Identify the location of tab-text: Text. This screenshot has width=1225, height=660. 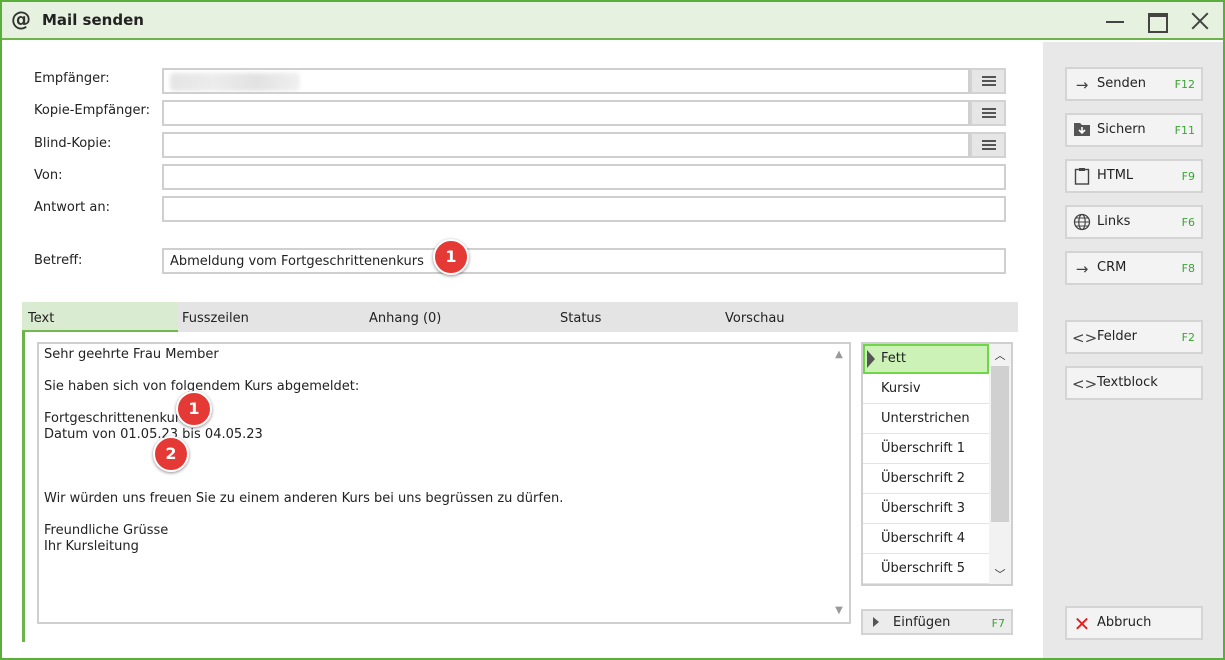
(100, 317).